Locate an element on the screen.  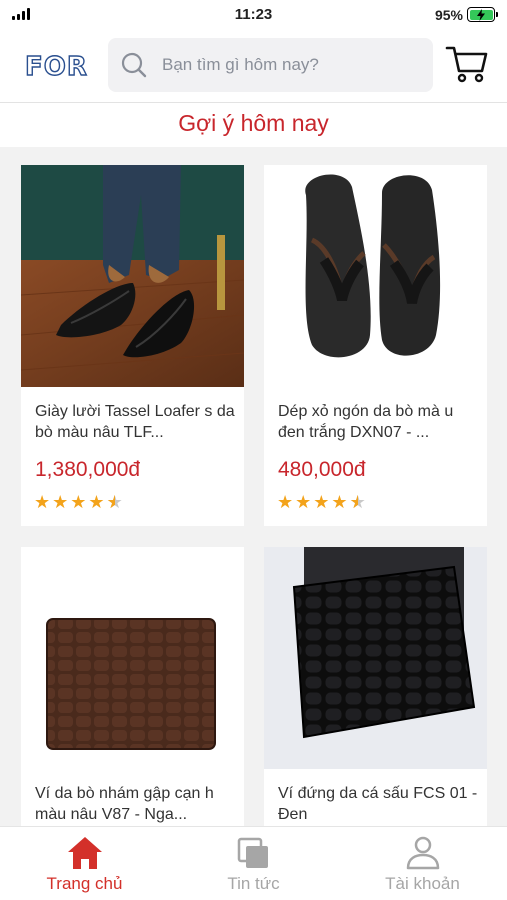
nav-home: Trang chủ is located at coordinates (84, 863).